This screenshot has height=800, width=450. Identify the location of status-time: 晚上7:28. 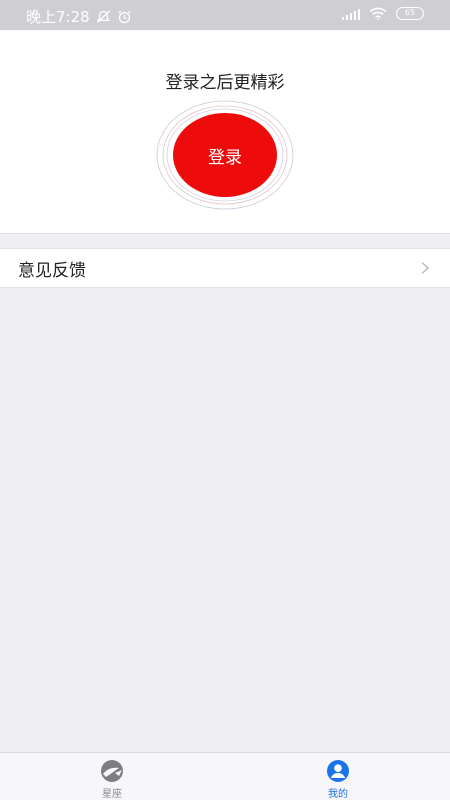
(58, 17).